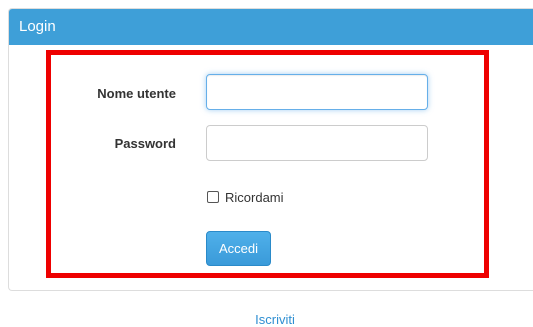  What do you see at coordinates (145, 143) in the screenshot?
I see `password-label: Password` at bounding box center [145, 143].